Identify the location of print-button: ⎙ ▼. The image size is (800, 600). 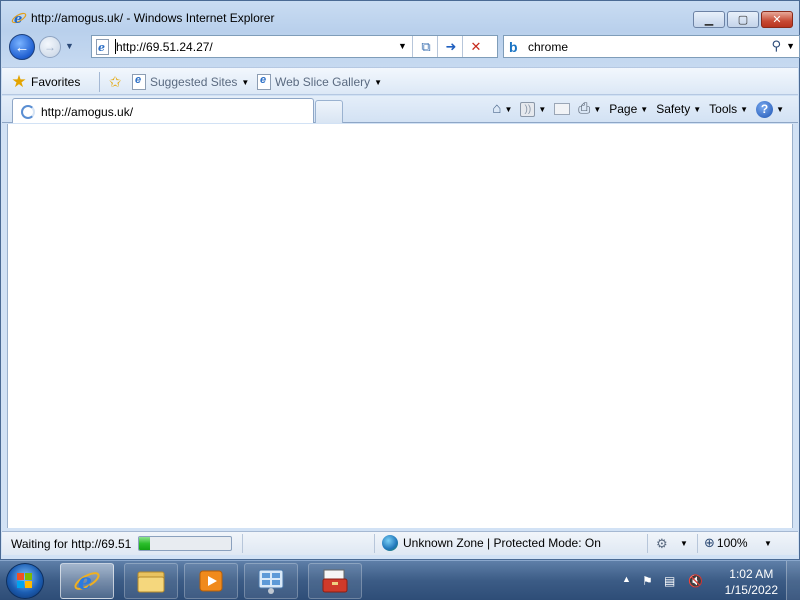
(589, 109).